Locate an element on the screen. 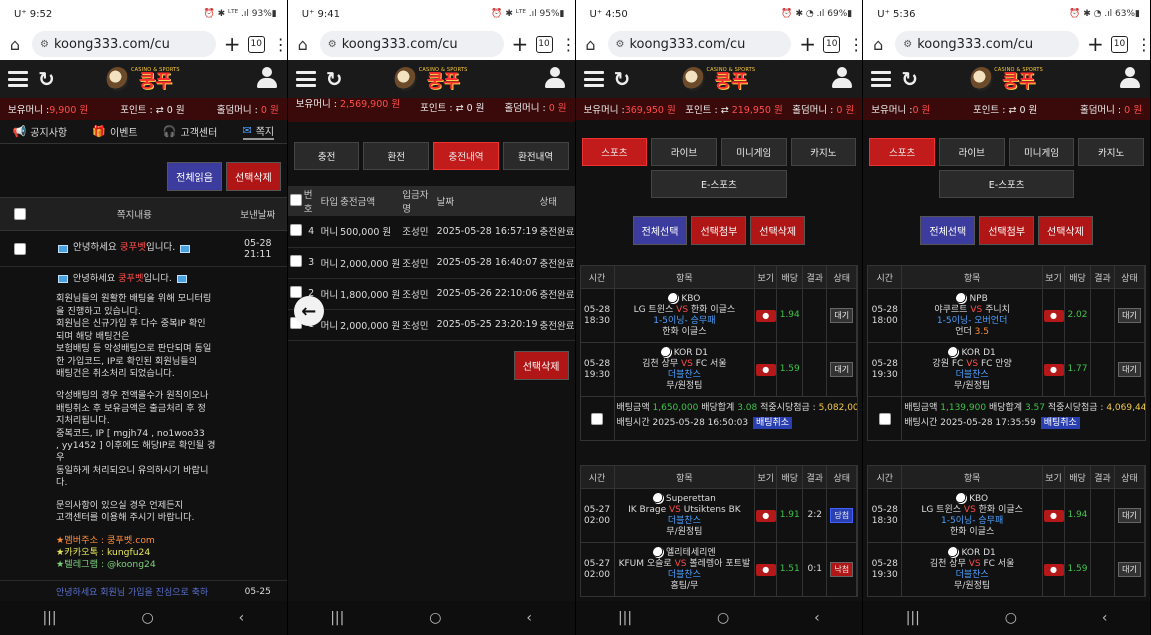  nav-support: 🎧 고객센터 is located at coordinates (190, 131).